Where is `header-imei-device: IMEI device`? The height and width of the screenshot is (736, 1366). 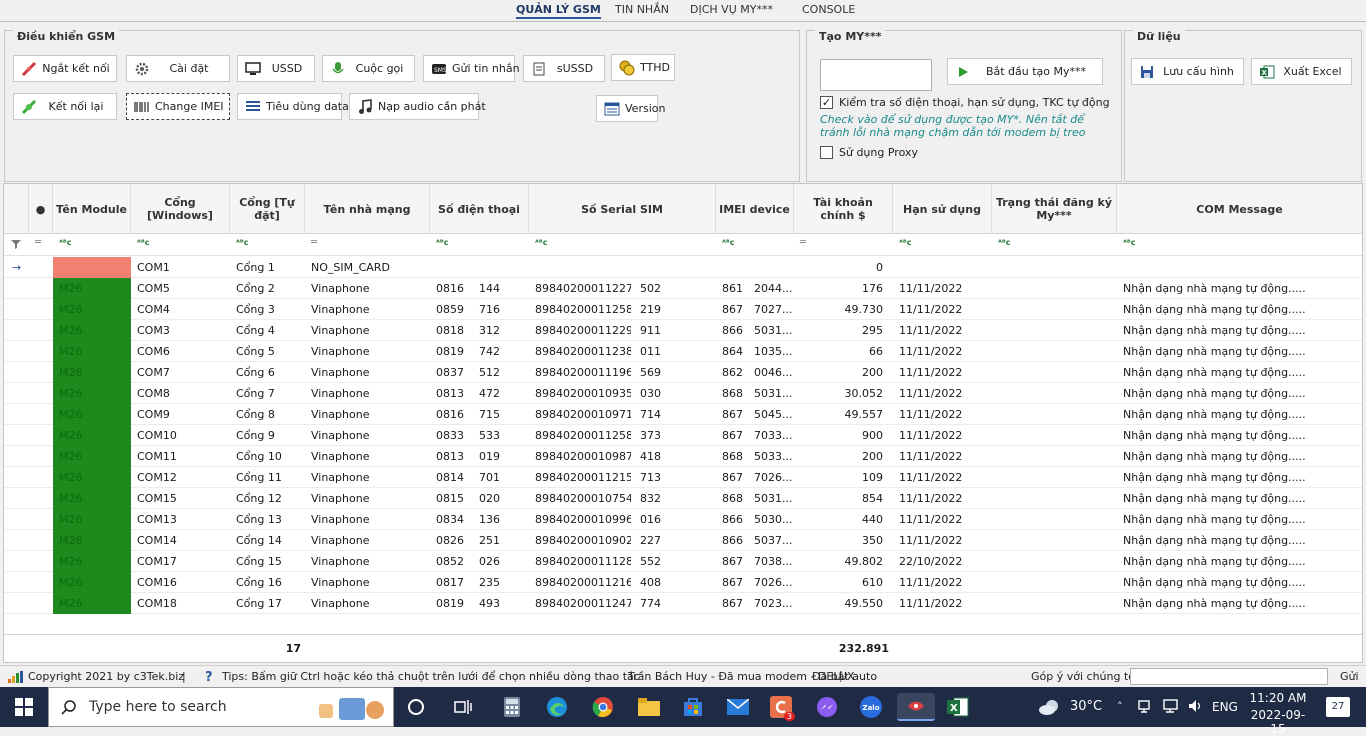 header-imei-device: IMEI device is located at coordinates (755, 209).